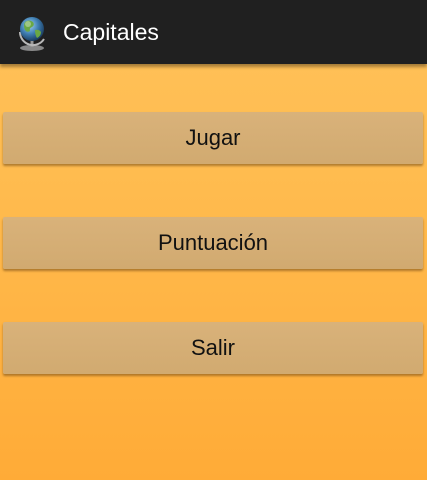 The width and height of the screenshot is (427, 480). What do you see at coordinates (213, 348) in the screenshot?
I see `exit-button: Salir` at bounding box center [213, 348].